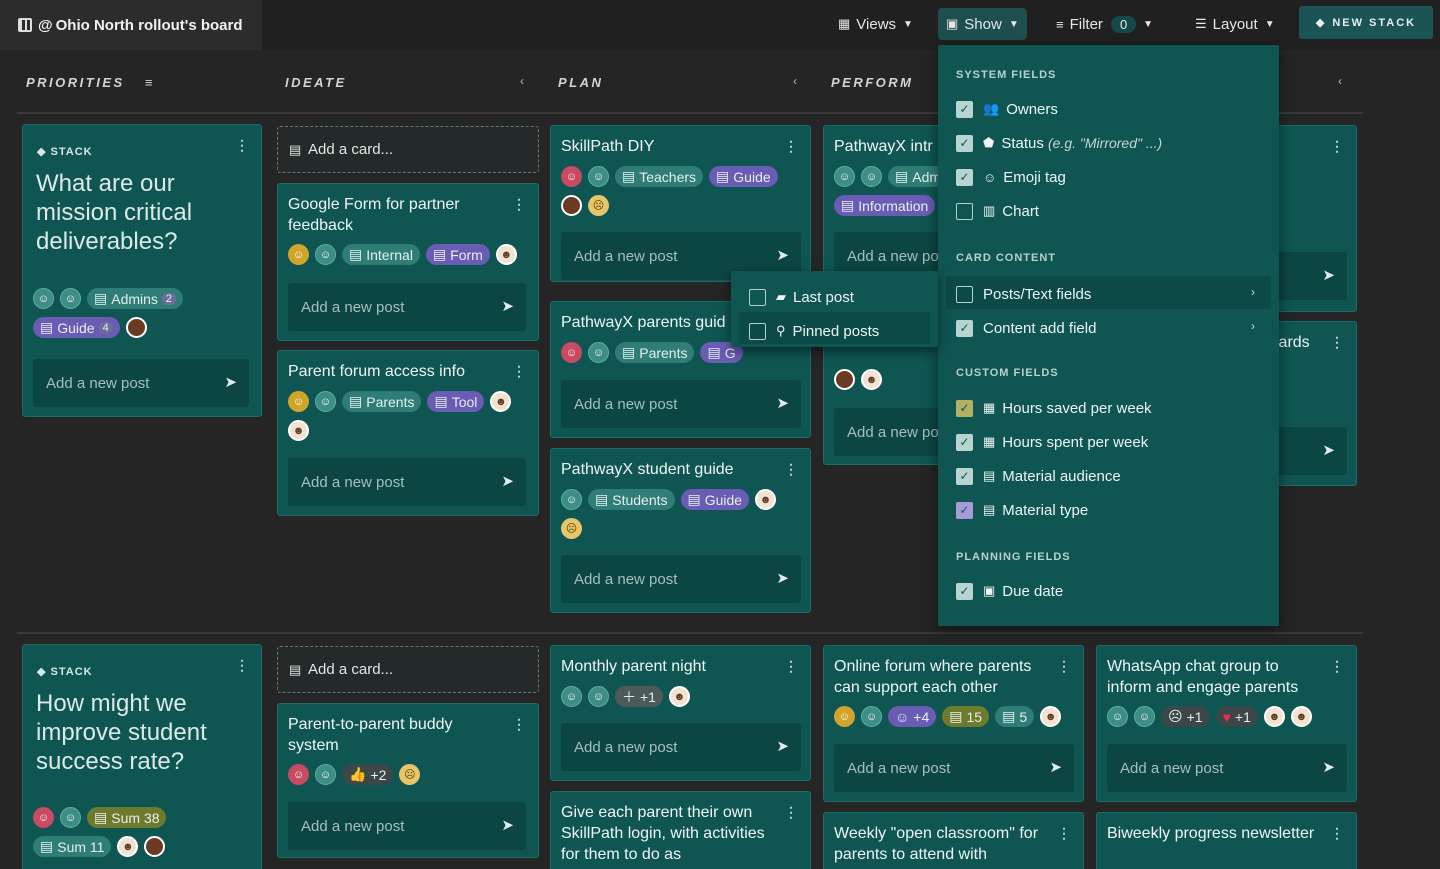 This screenshot has width=1440, height=869. Describe the element at coordinates (1313, 403) in the screenshot. I see `card: lards ⋮ ➤` at that location.